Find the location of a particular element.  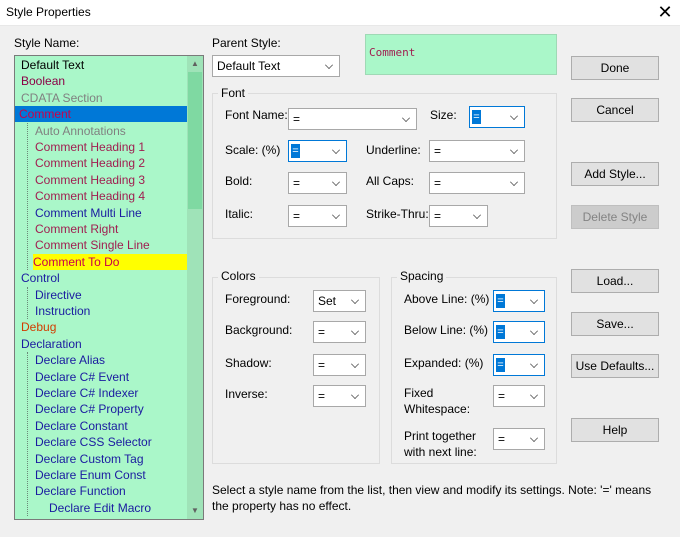

list-item-label: Declaration is located at coordinates (51, 343).